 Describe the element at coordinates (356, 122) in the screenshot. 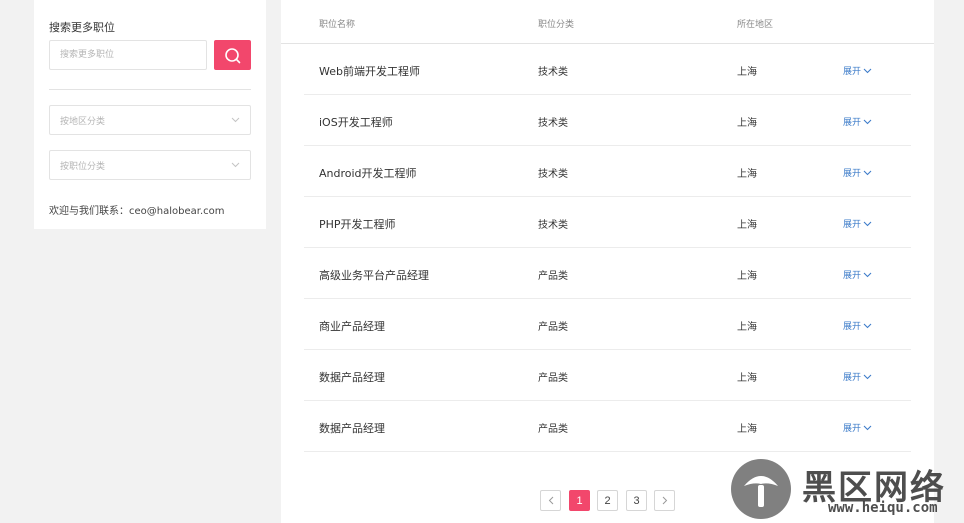

I see `job-title: iOS开发工程师` at that location.